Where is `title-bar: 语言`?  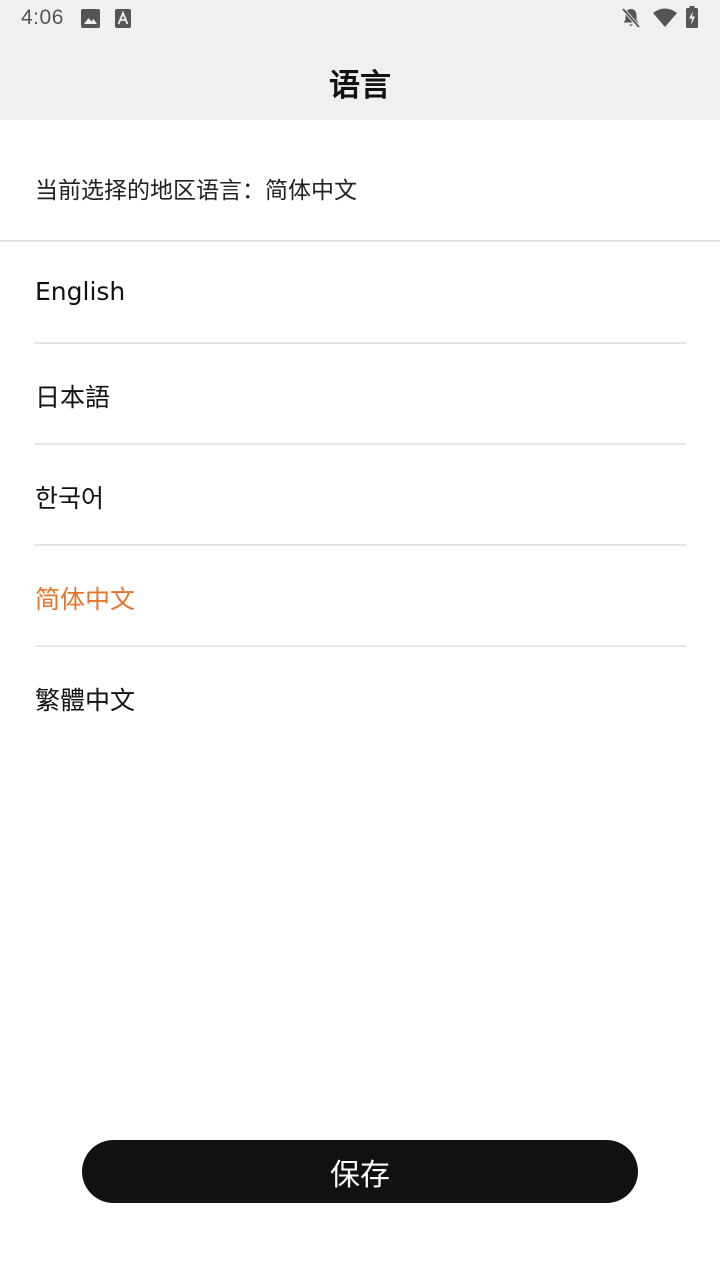
title-bar: 语言 is located at coordinates (360, 78).